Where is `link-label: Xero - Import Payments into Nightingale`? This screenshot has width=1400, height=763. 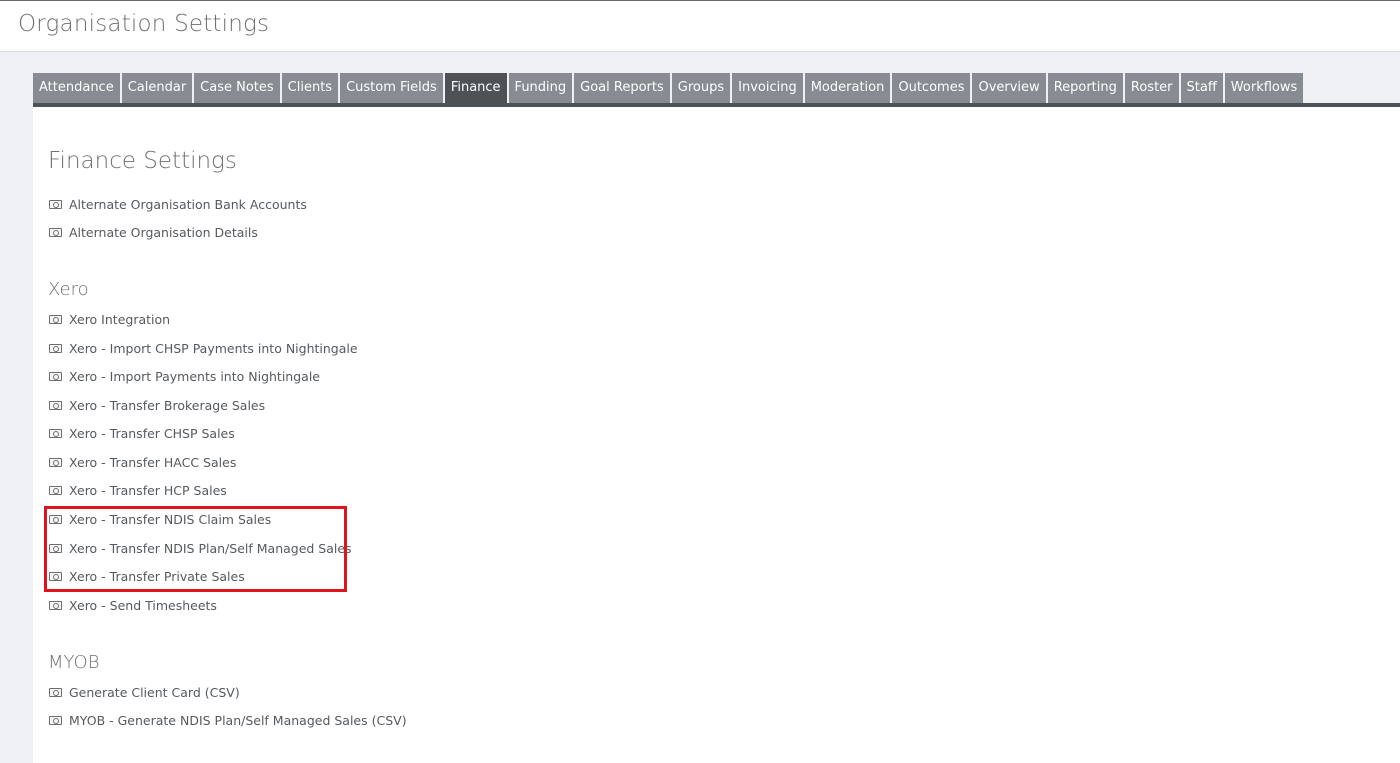
link-label: Xero - Import Payments into Nightingale is located at coordinates (194, 376).